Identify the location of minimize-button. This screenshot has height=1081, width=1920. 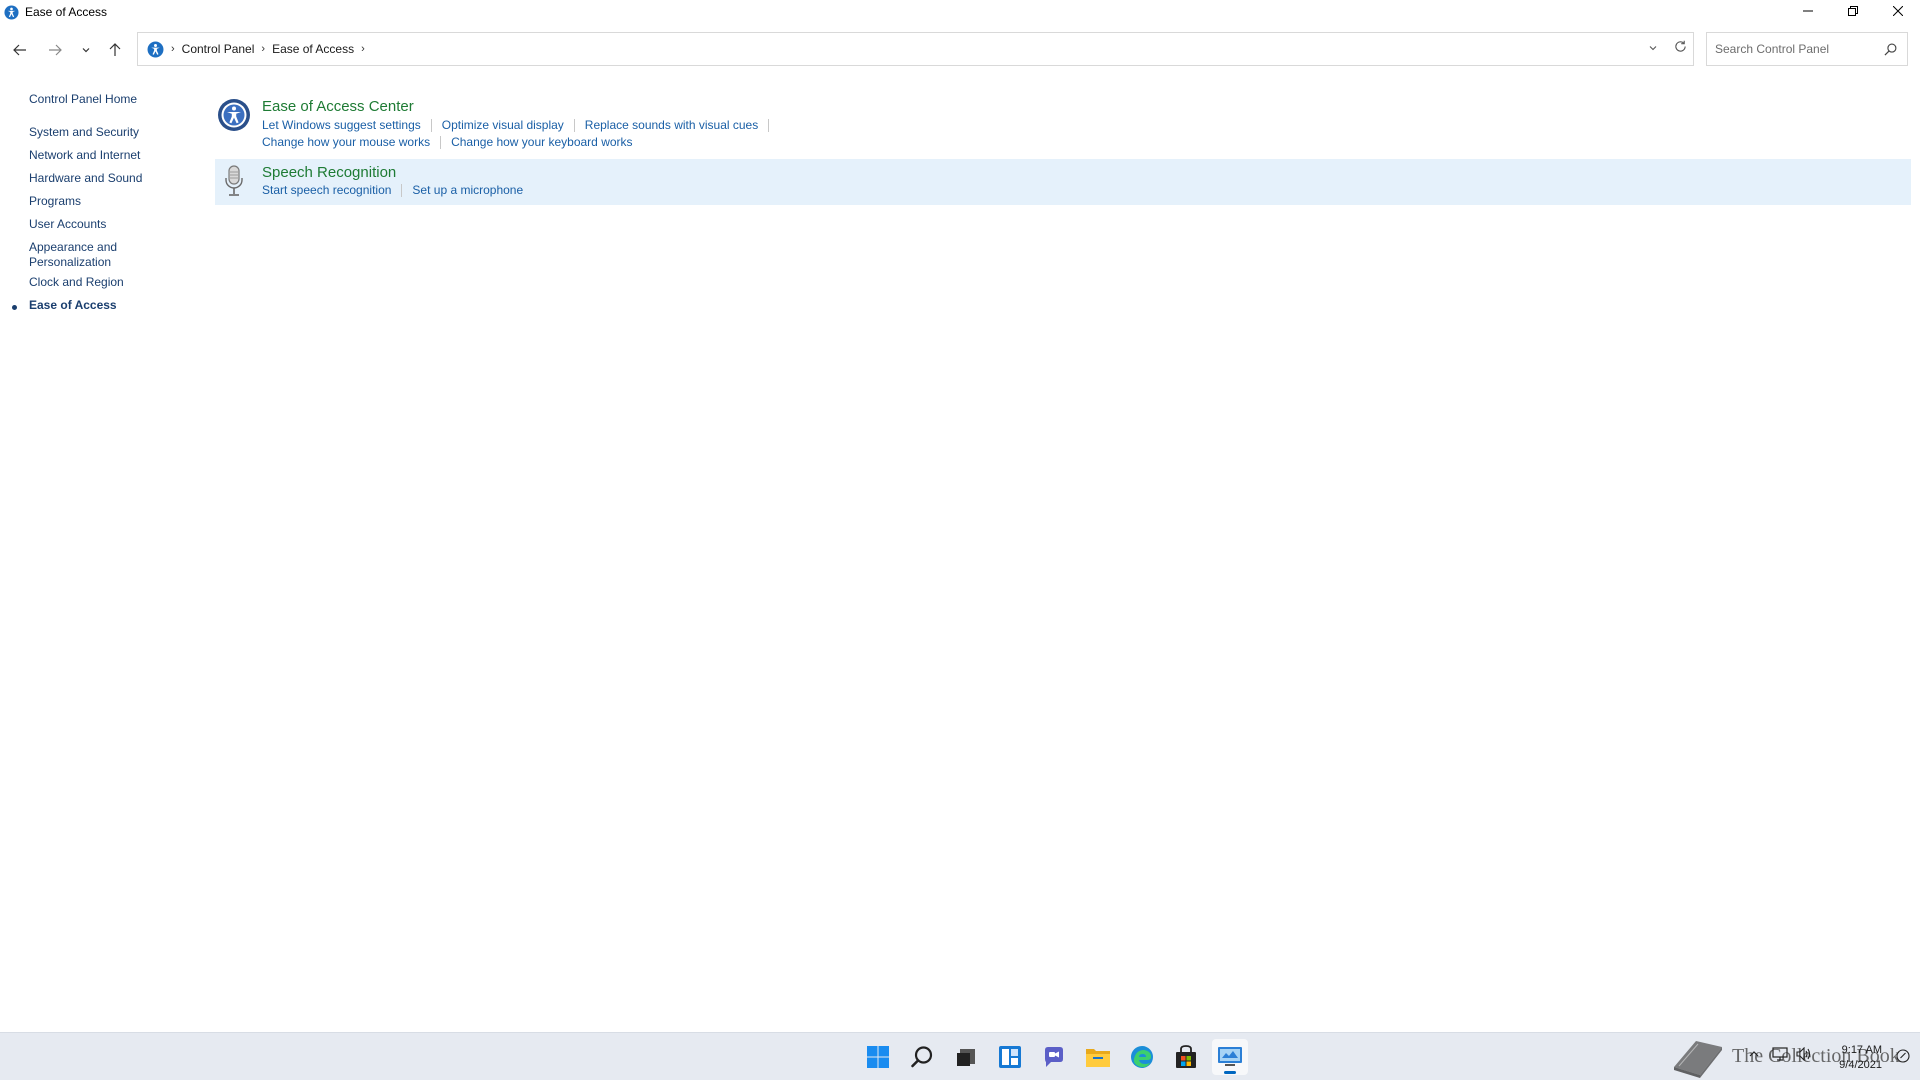
(1807, 11).